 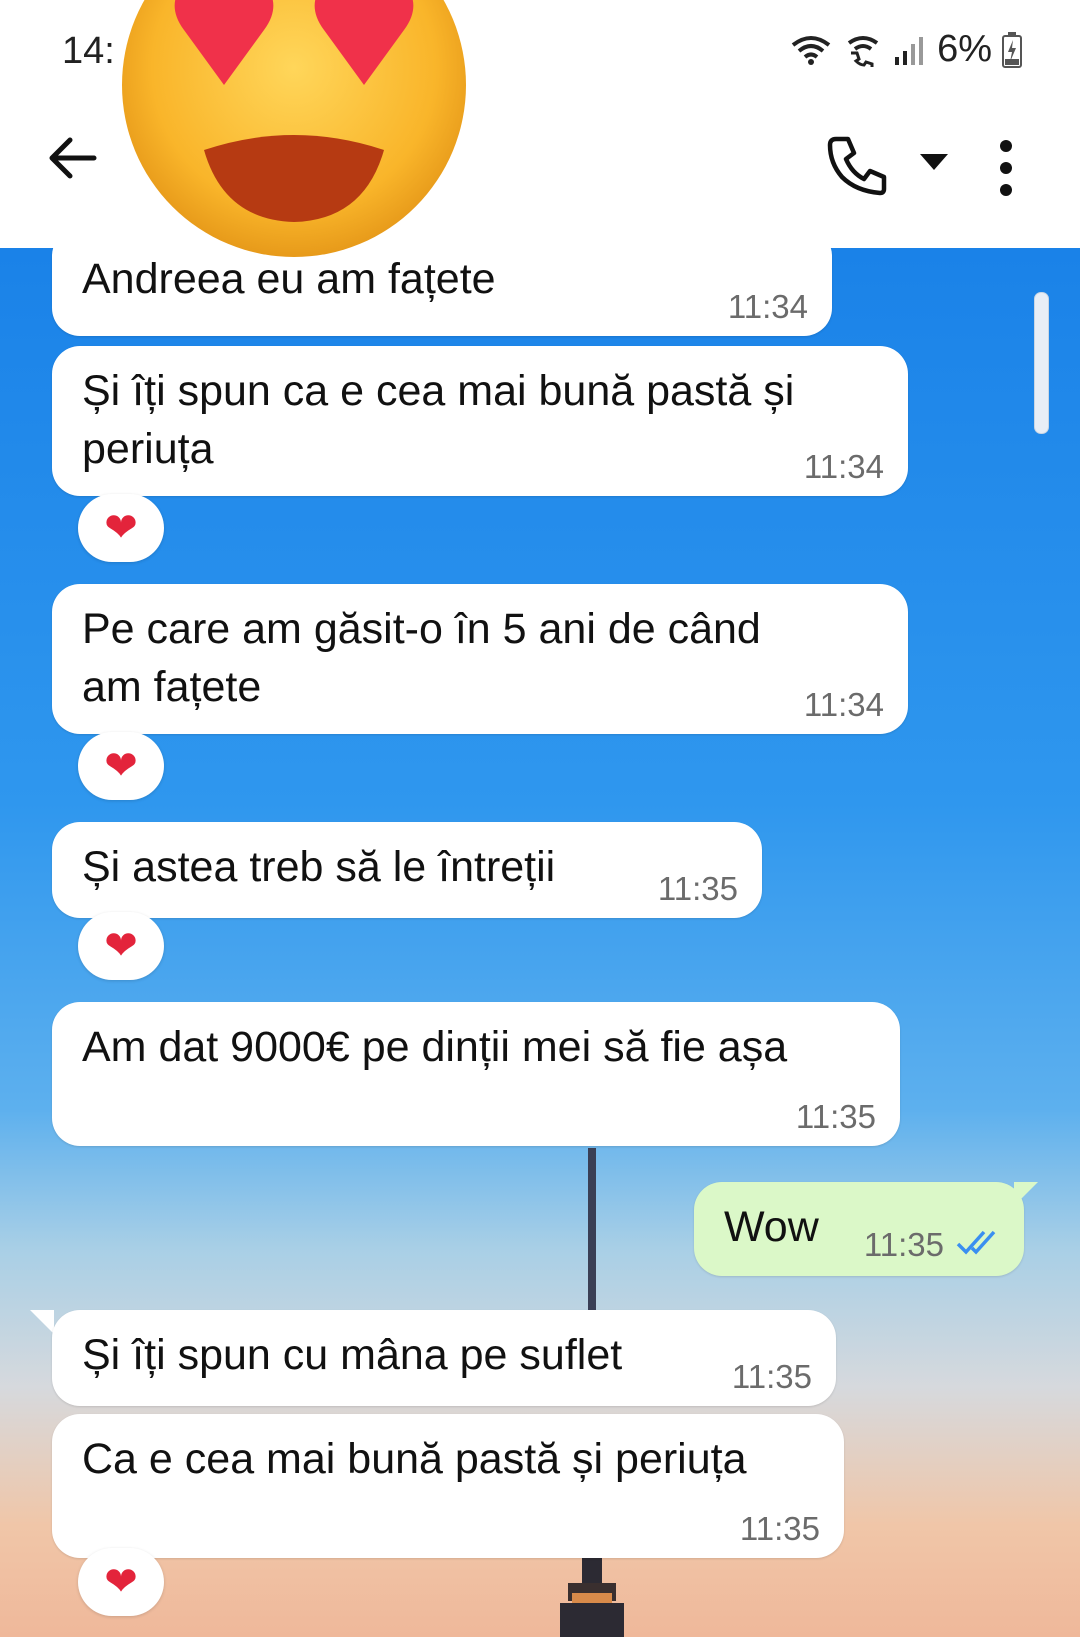 What do you see at coordinates (442, 292) in the screenshot?
I see `message-bubble: Andreea eu am fațete 11:34` at bounding box center [442, 292].